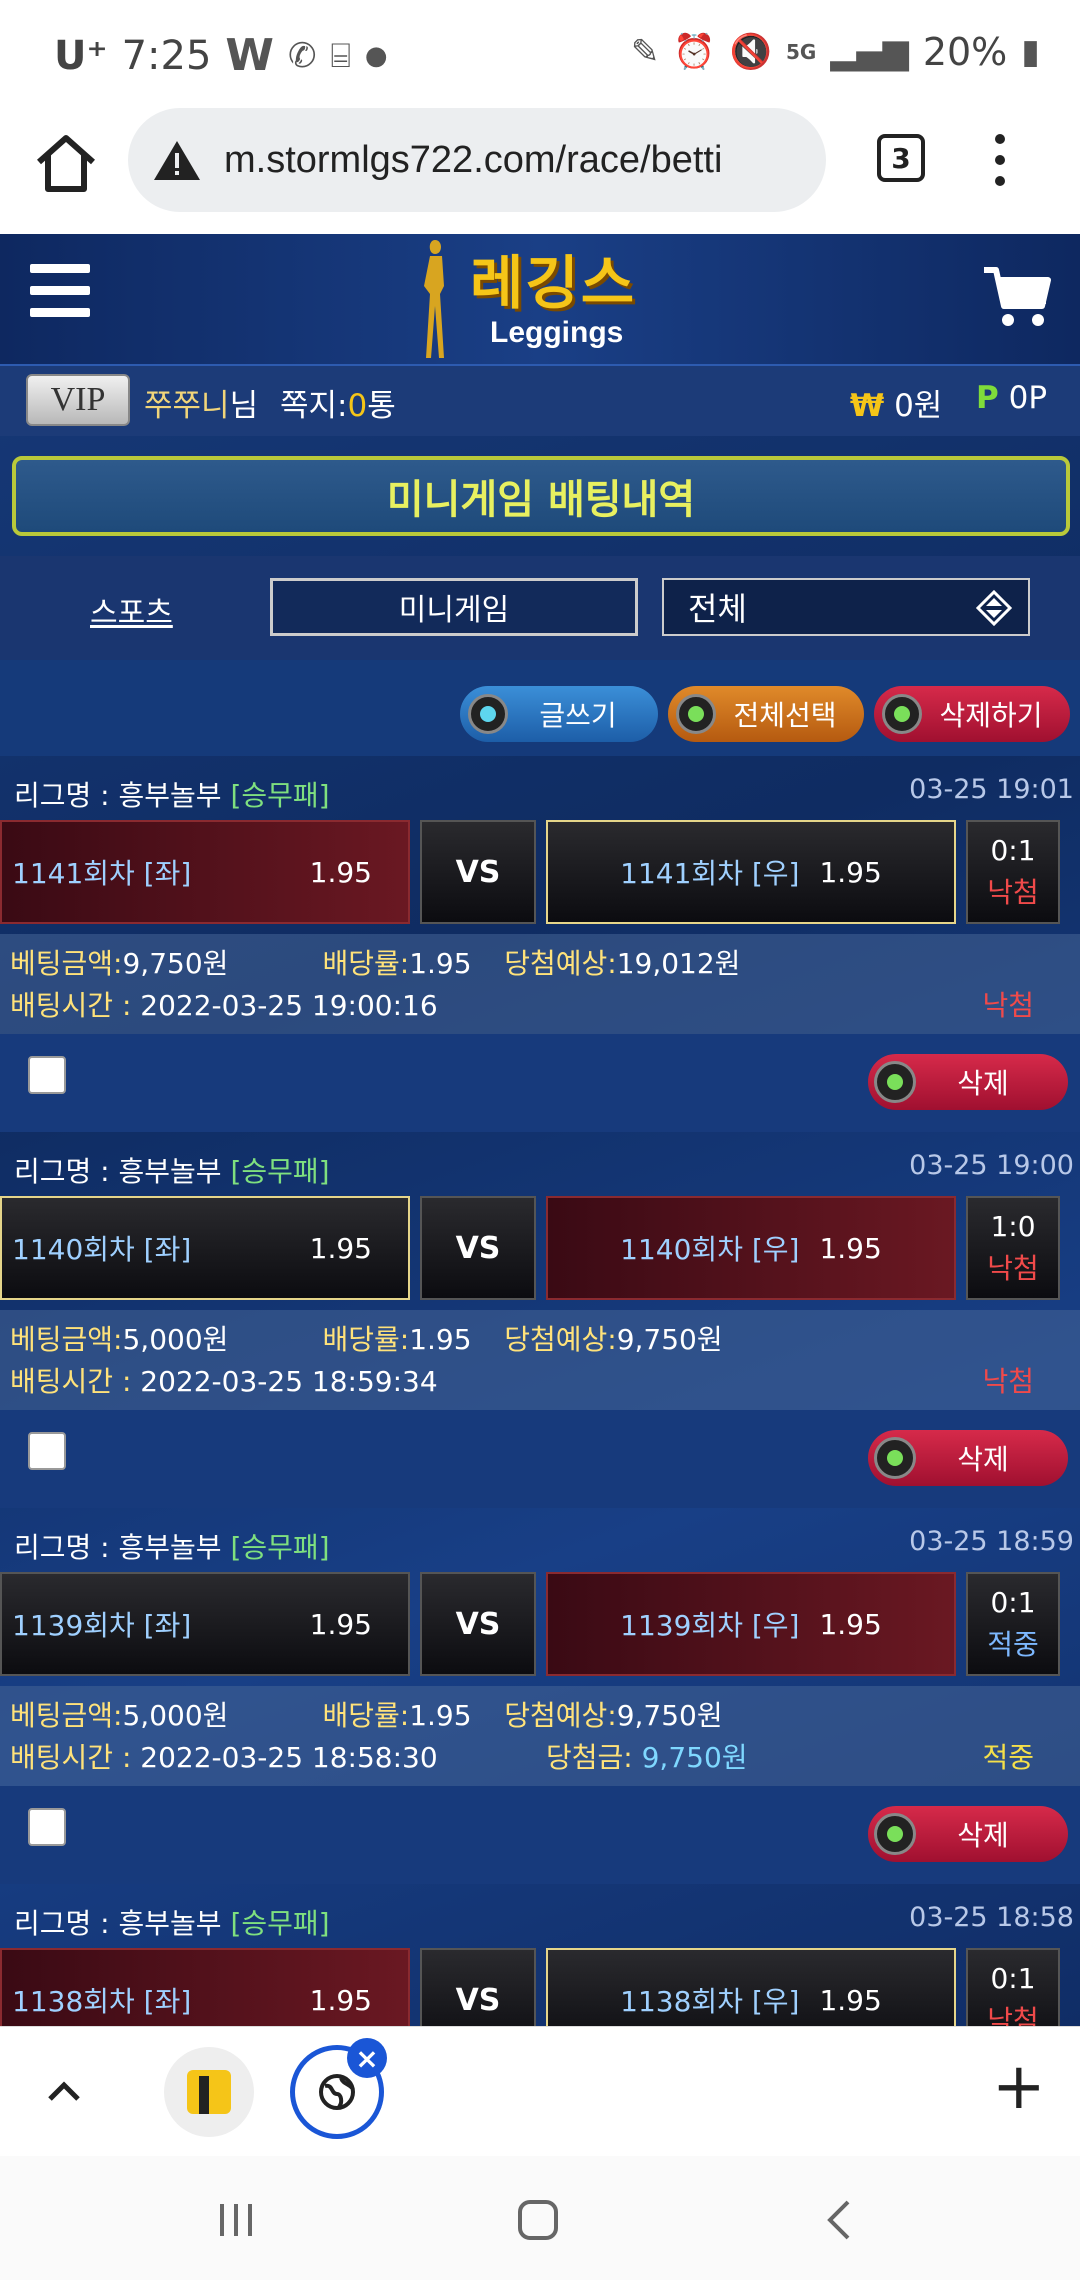  I want to click on cart-icon, so click(1017, 297).